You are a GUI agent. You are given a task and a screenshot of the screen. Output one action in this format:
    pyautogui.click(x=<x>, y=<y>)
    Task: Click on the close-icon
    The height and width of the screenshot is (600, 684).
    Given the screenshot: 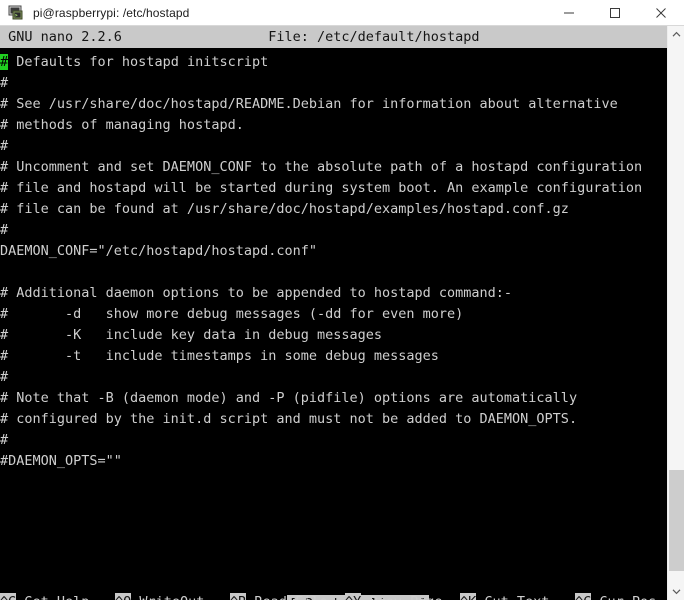 What is the action you would take?
    pyautogui.click(x=661, y=12)
    